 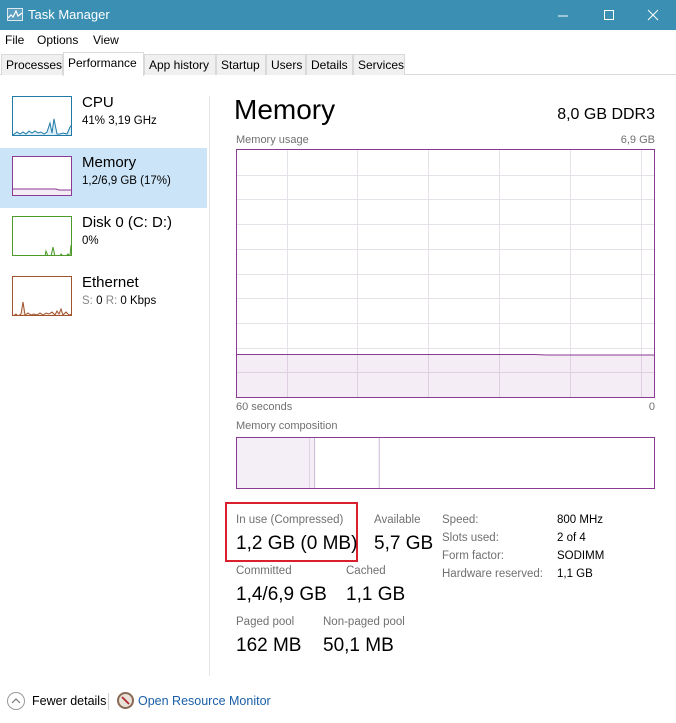 I want to click on cached-label: Cached, so click(x=366, y=571).